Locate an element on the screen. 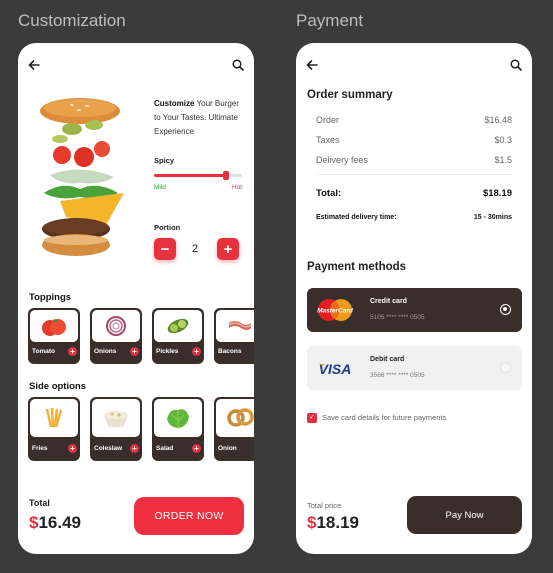  card-radio-unselected is located at coordinates (505, 367).